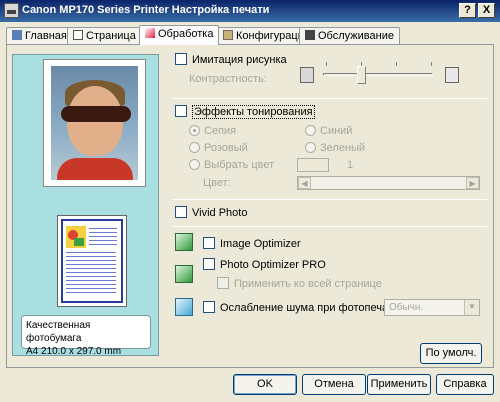 The height and width of the screenshot is (402, 500). What do you see at coordinates (211, 212) in the screenshot?
I see `vivid-photo-checkbox: Vivid Photo` at bounding box center [211, 212].